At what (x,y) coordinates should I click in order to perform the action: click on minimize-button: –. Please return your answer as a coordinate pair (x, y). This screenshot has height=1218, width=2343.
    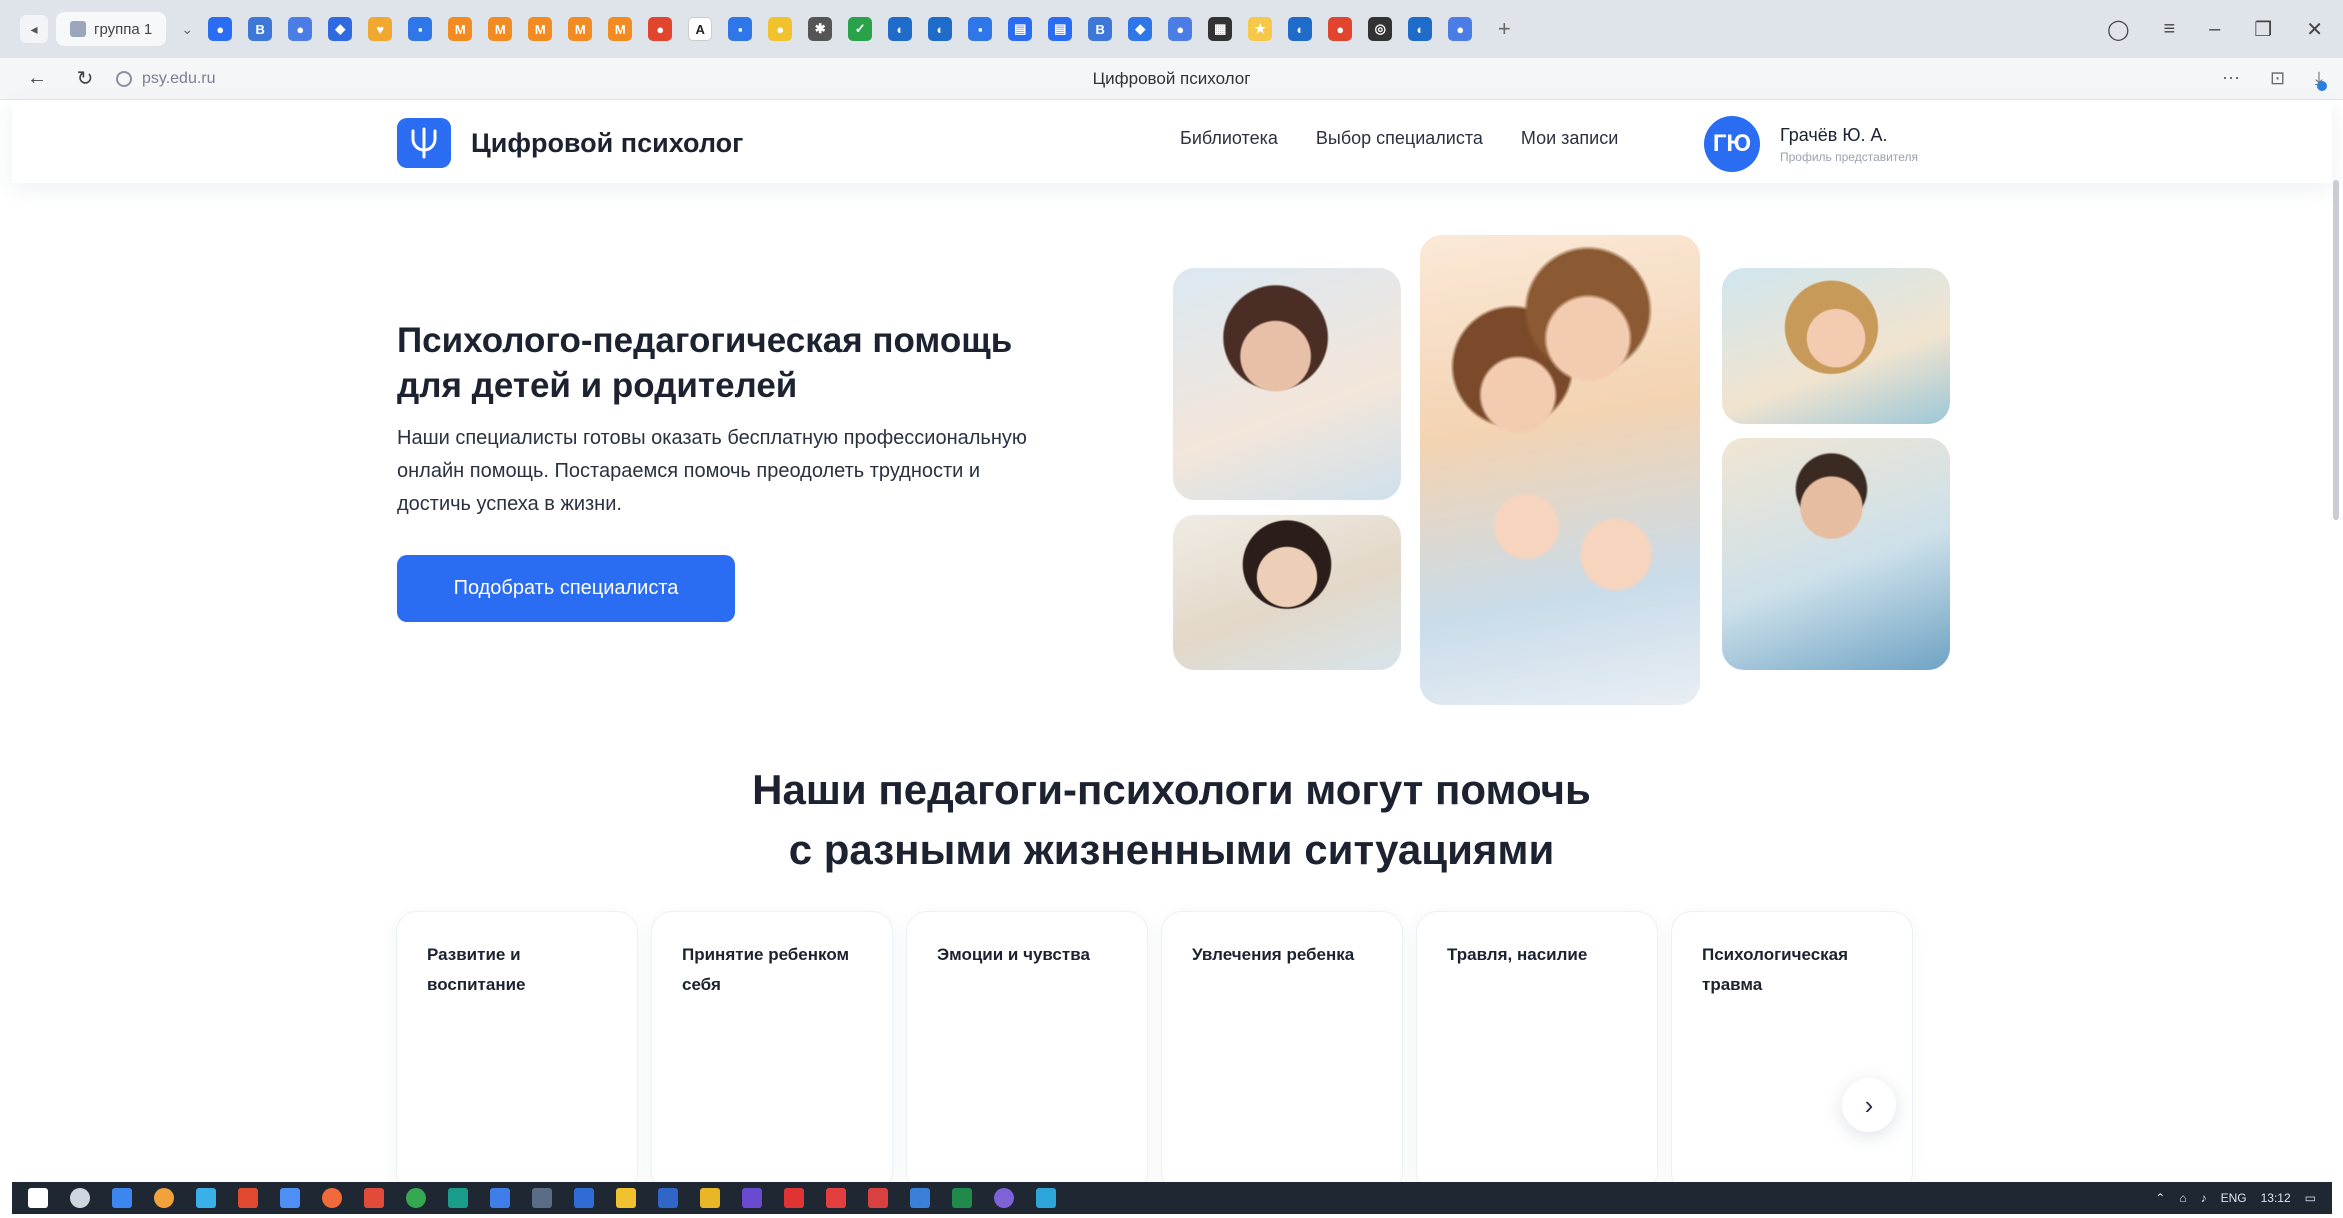
    Looking at the image, I should click on (2214, 29).